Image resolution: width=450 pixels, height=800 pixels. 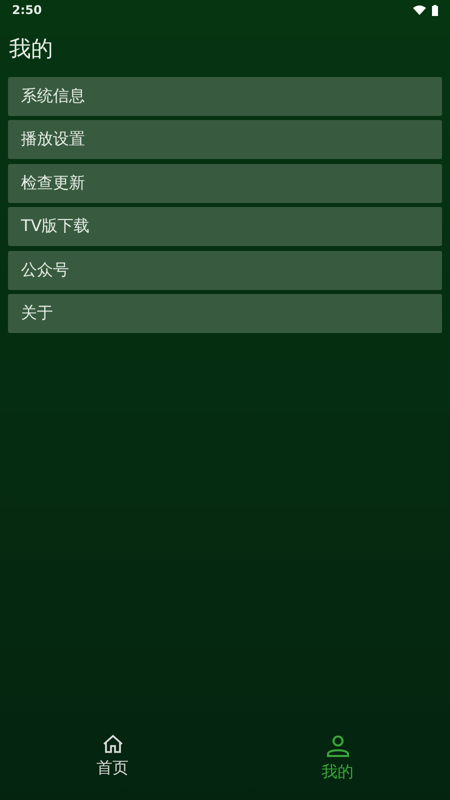 What do you see at coordinates (31, 50) in the screenshot?
I see `page-title: 我的` at bounding box center [31, 50].